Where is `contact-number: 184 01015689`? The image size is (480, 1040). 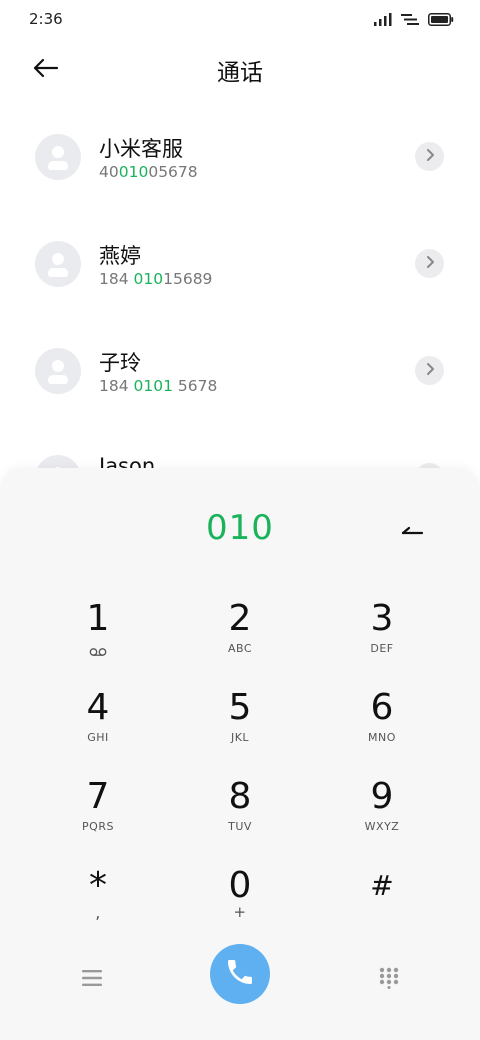 contact-number: 184 01015689 is located at coordinates (156, 279).